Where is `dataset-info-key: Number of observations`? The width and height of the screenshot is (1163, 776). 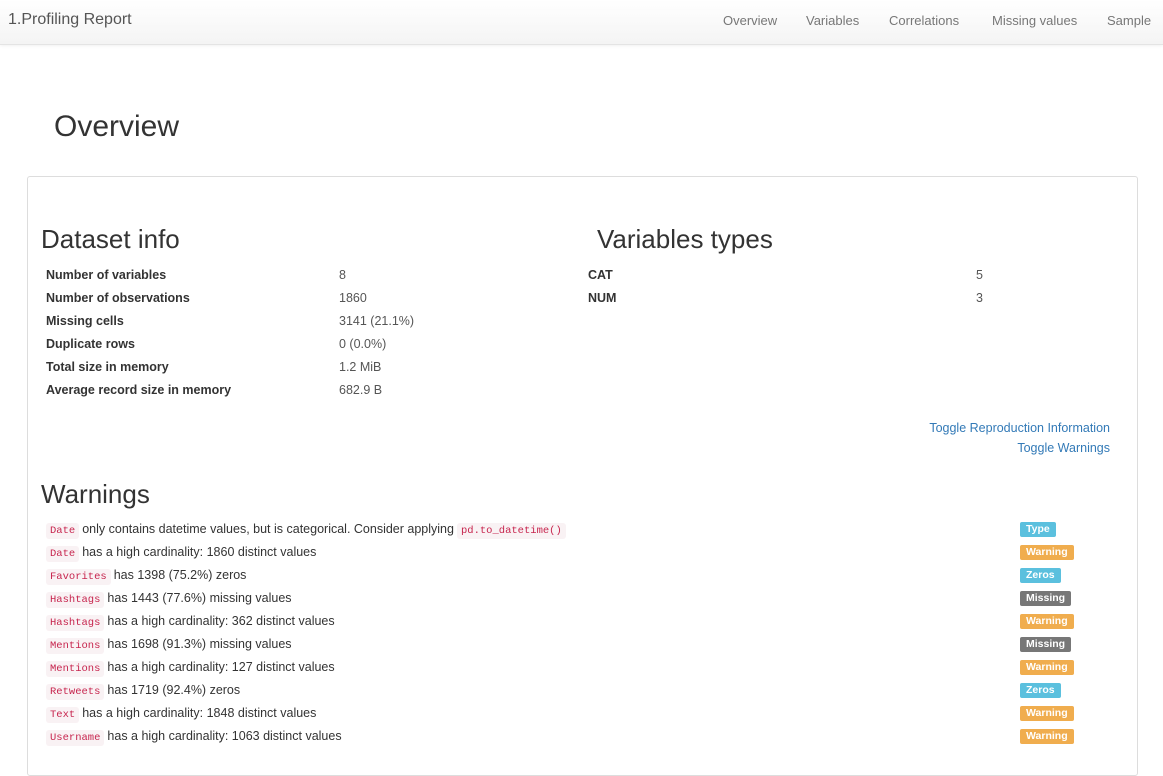 dataset-info-key: Number of observations is located at coordinates (118, 297).